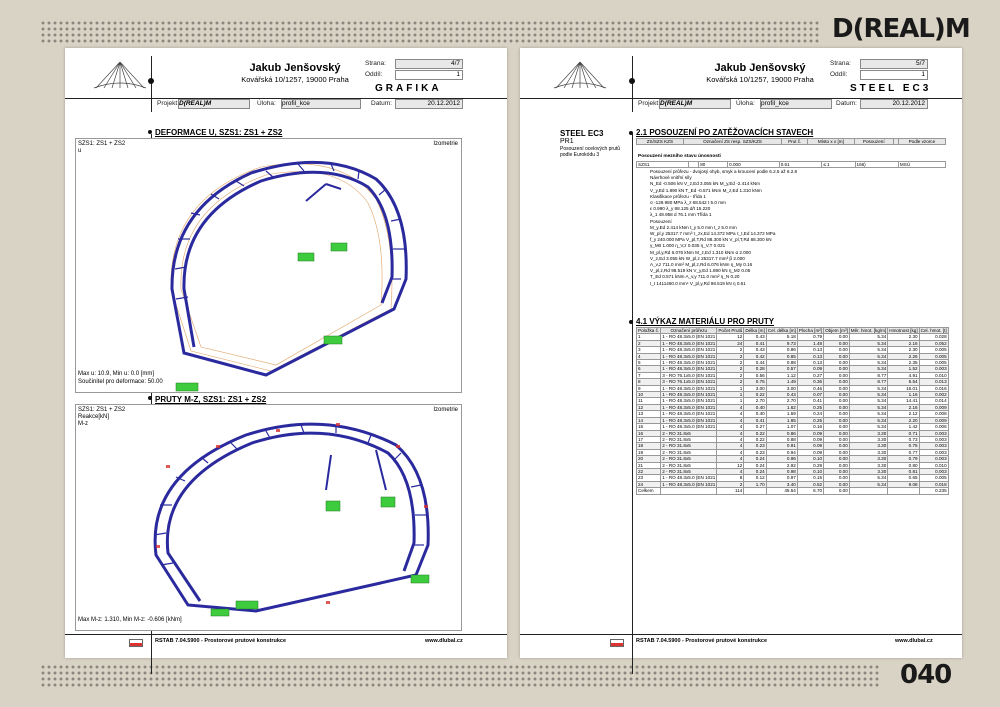 This screenshot has width=1000, height=707. What do you see at coordinates (846, 103) in the screenshot?
I see `datum-label-right: Datum:` at bounding box center [846, 103].